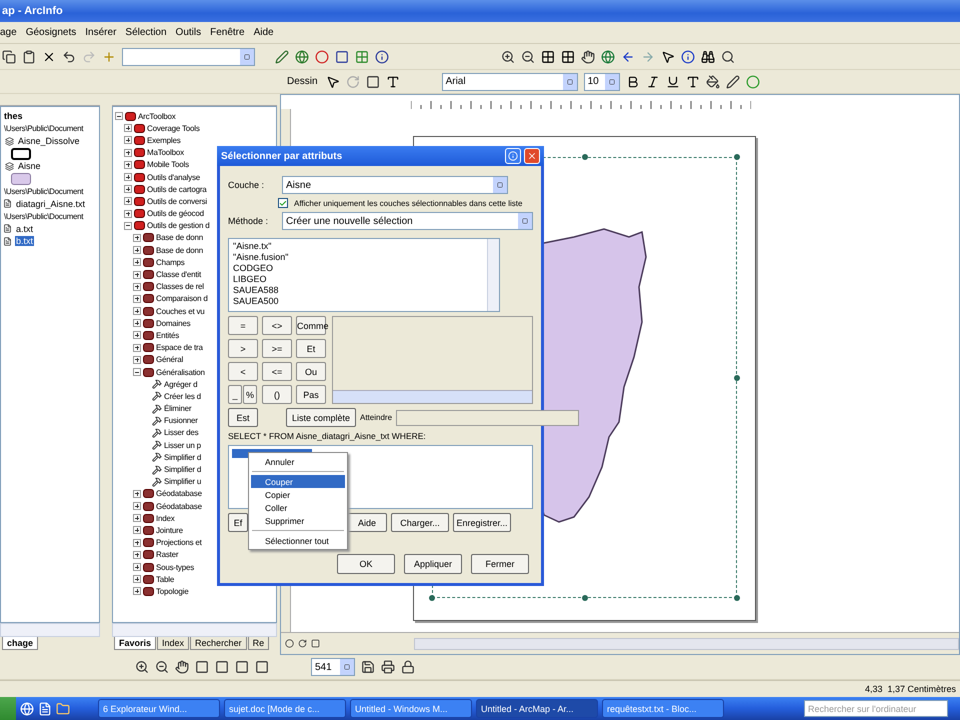  I want to click on operator-button: Pas, so click(311, 394).